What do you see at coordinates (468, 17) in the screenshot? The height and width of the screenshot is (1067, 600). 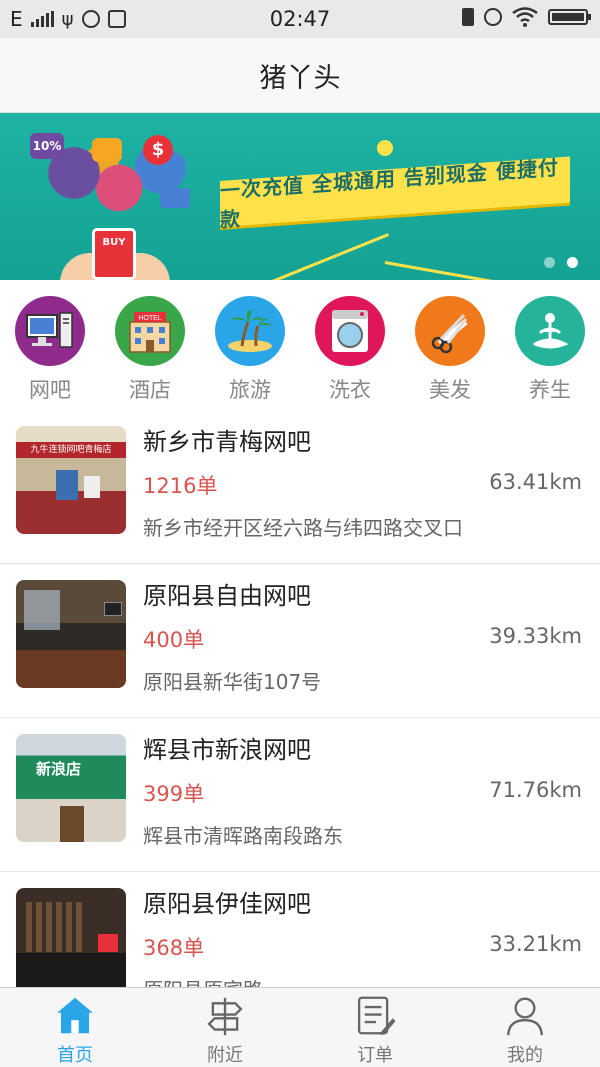 I see `battery-saver-icon` at bounding box center [468, 17].